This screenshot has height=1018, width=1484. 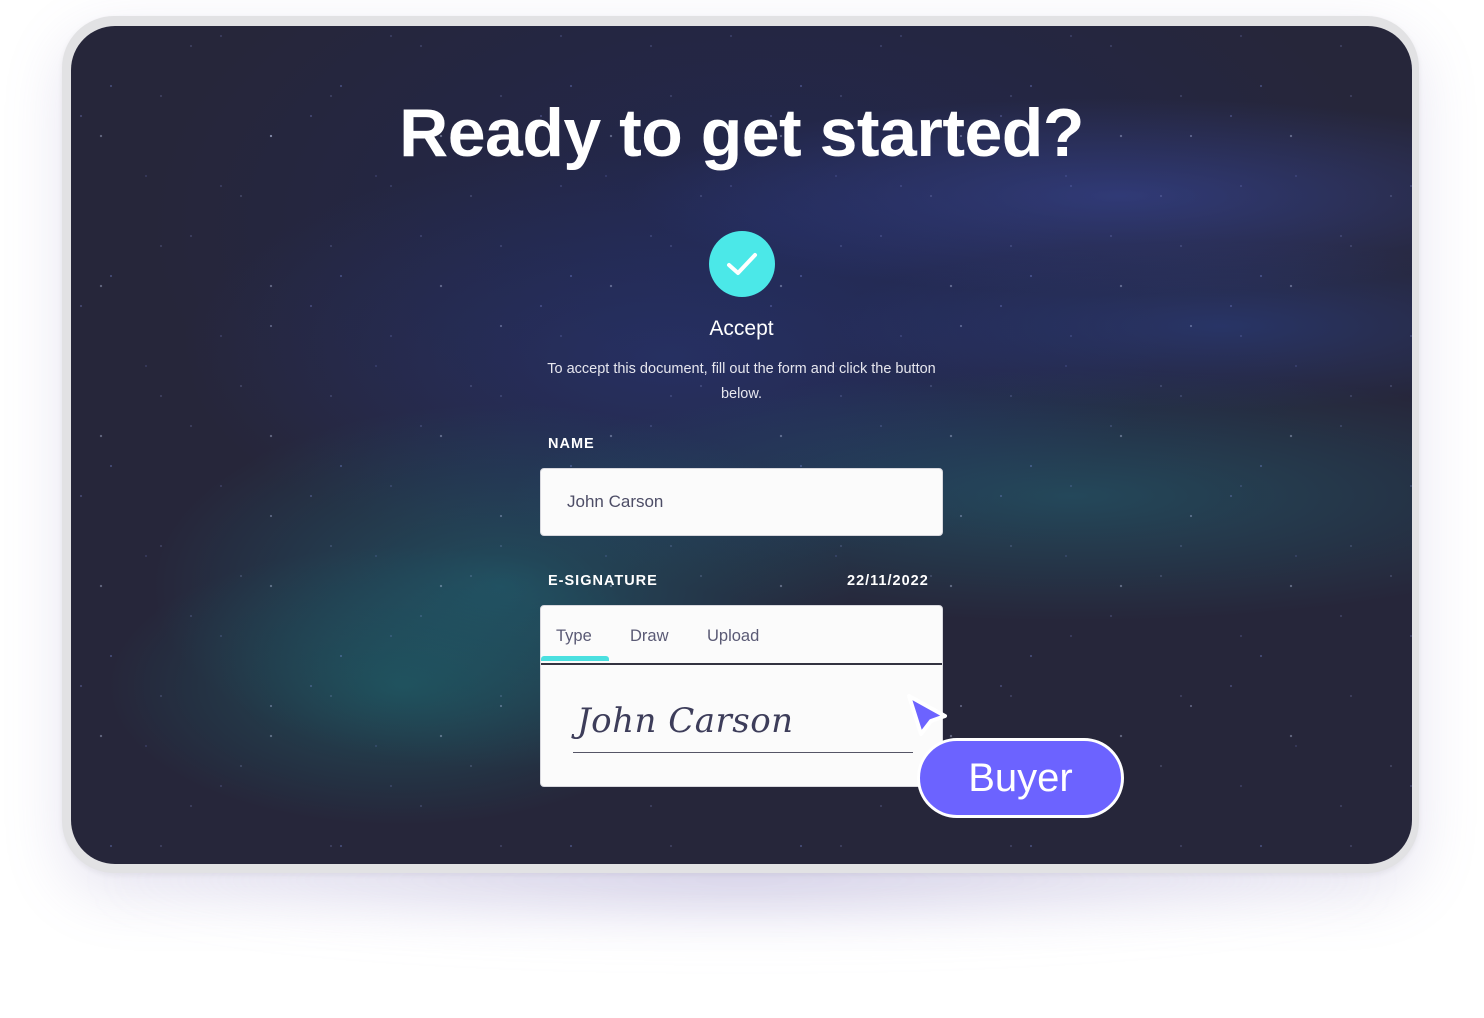 I want to click on accept-heading: Accept, so click(x=741, y=328).